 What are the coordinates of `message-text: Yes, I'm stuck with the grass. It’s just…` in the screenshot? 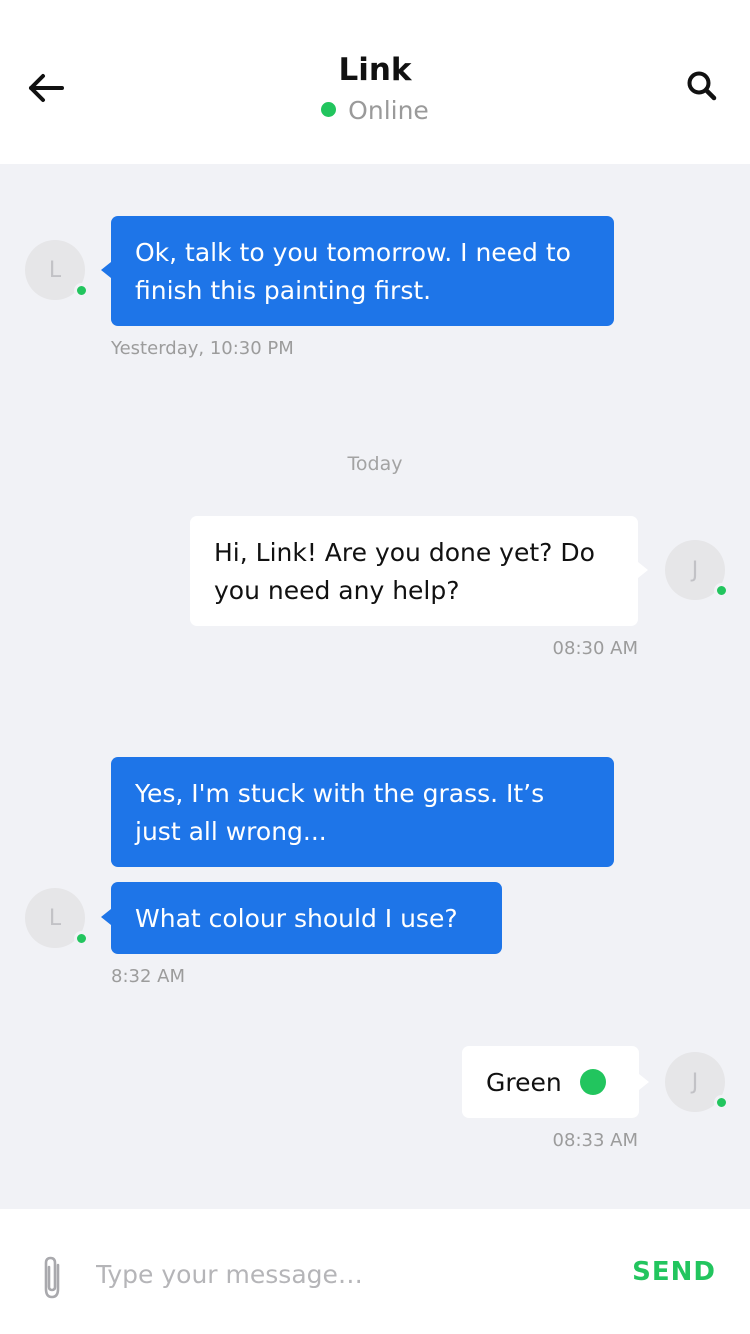 It's located at (340, 812).